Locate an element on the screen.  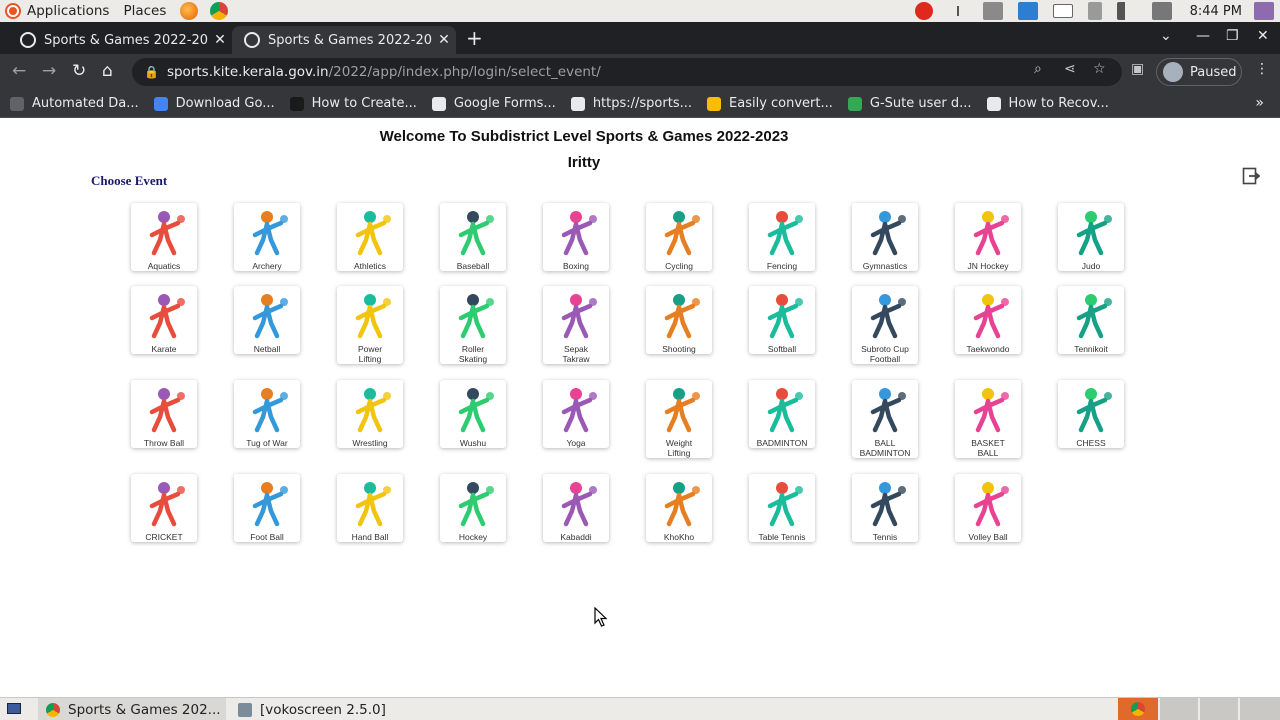
event-card-kabaddi: Kabaddi is located at coordinates (576, 508).